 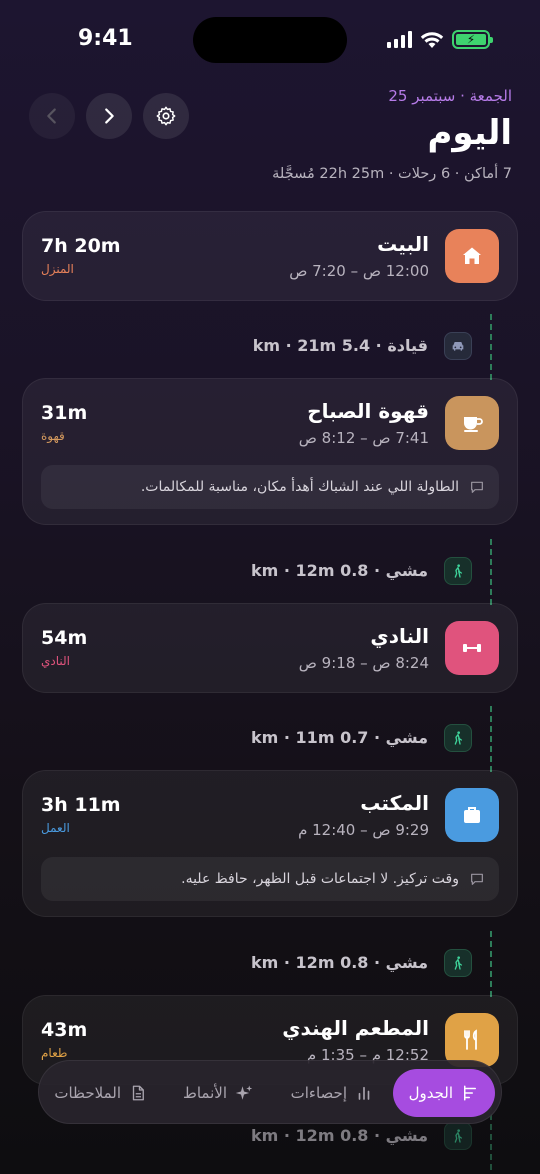 I want to click on place-category: قهوة, so click(x=53, y=436).